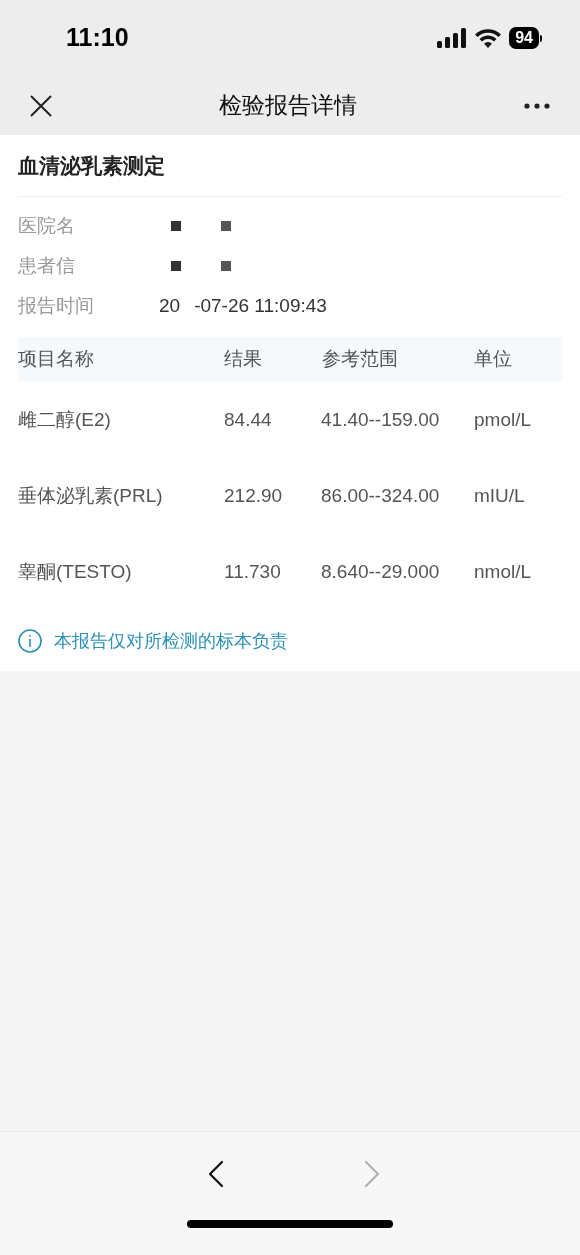  I want to click on close-icon, so click(41, 105).